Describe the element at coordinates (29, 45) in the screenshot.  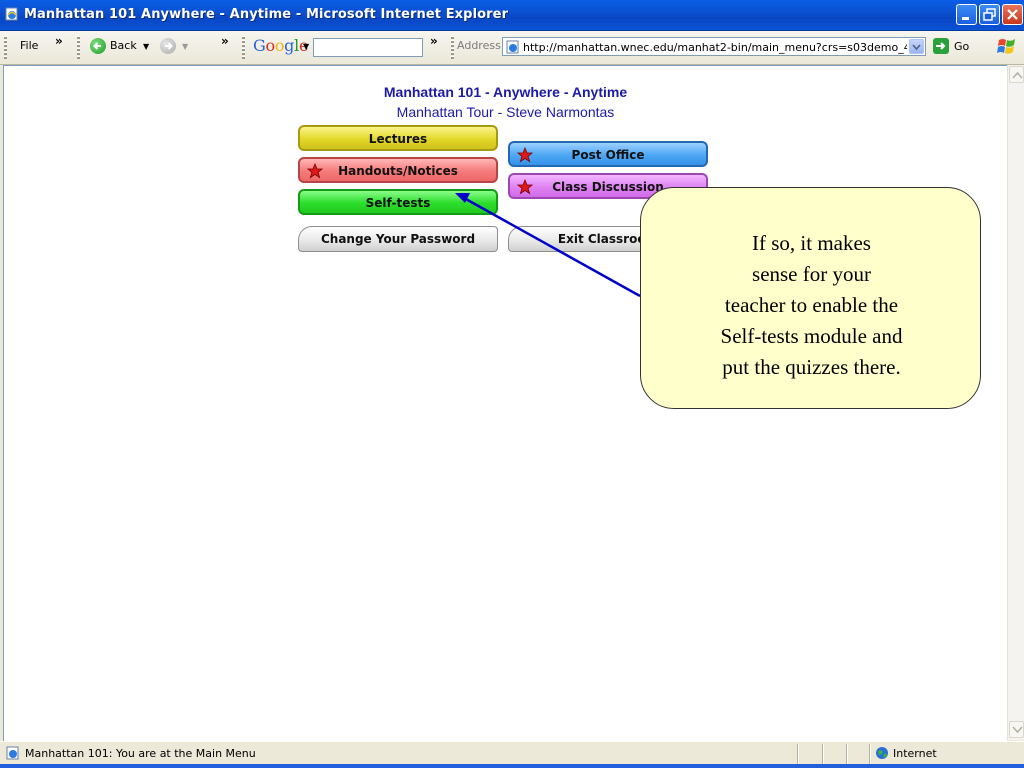
I see `file-menu: File` at that location.